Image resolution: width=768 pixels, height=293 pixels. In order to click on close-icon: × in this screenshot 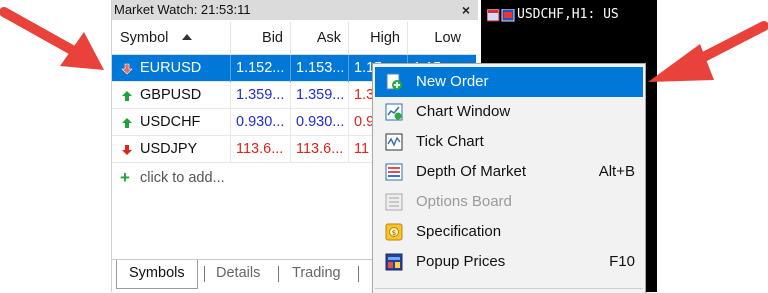, I will do `click(466, 10)`.